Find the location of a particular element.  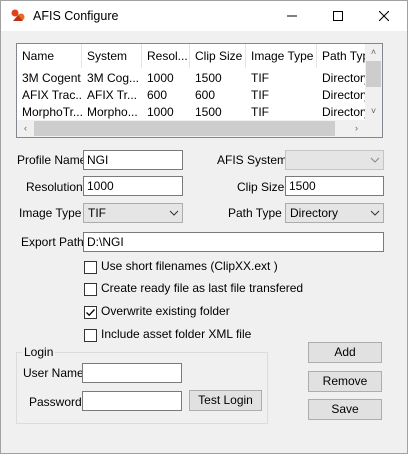

minimize-icon is located at coordinates (292, 16).